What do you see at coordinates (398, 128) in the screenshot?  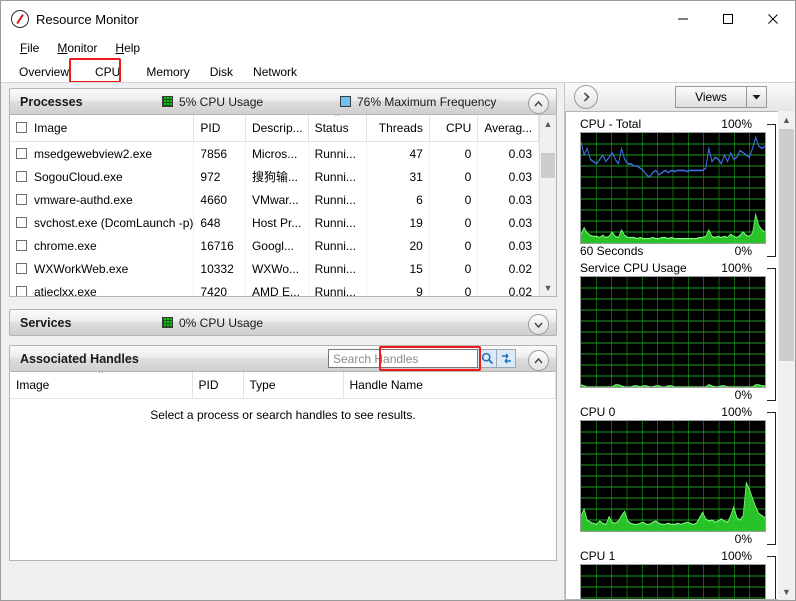 I see `col-threads: Threads` at bounding box center [398, 128].